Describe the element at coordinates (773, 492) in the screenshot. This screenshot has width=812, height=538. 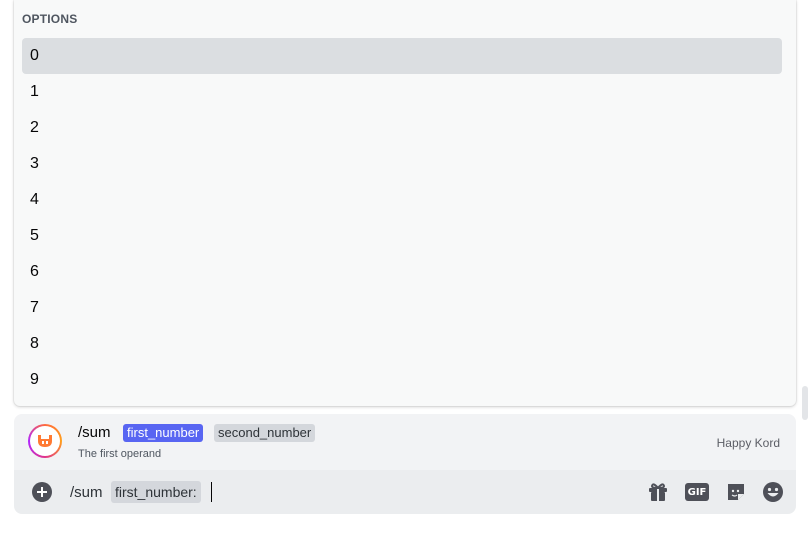
I see `emoji-icon` at that location.